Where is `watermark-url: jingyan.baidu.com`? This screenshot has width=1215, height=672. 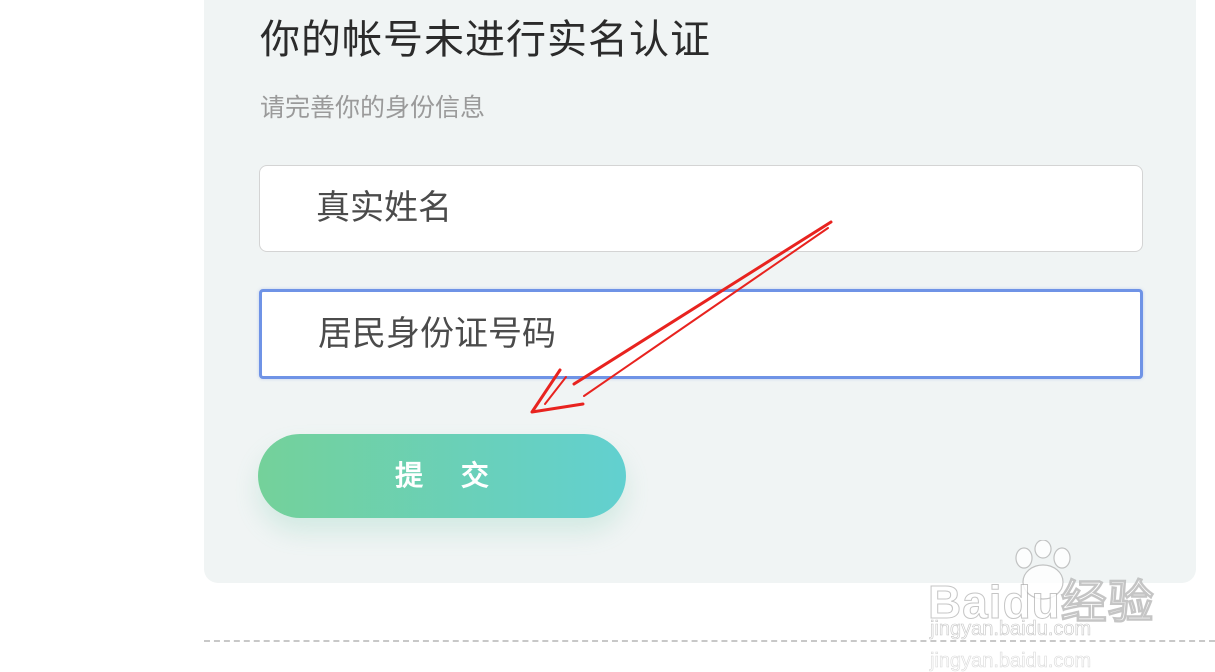
watermark-url: jingyan.baidu.com is located at coordinates (1011, 629).